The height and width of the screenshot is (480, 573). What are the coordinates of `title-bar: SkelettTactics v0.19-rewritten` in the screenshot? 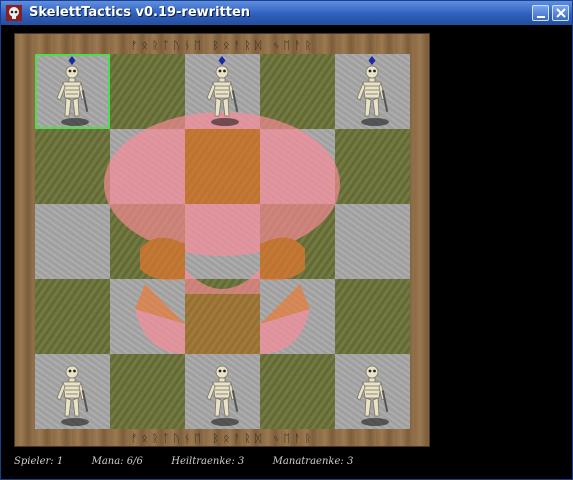 It's located at (286, 13).